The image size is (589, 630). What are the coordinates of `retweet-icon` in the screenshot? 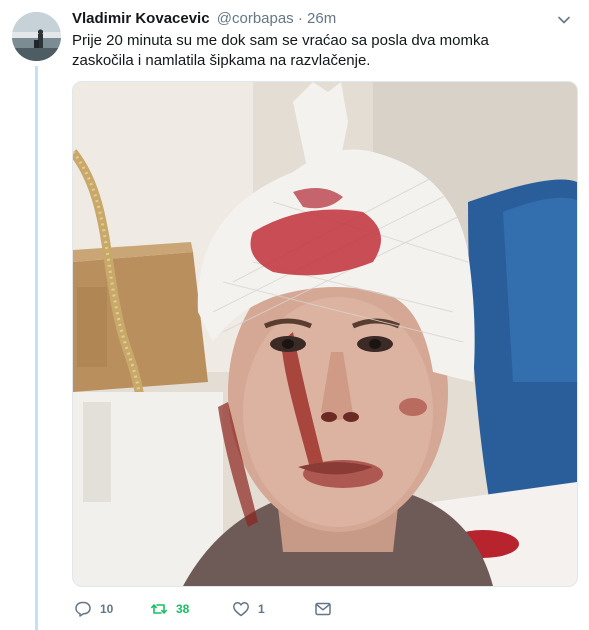 It's located at (159, 609).